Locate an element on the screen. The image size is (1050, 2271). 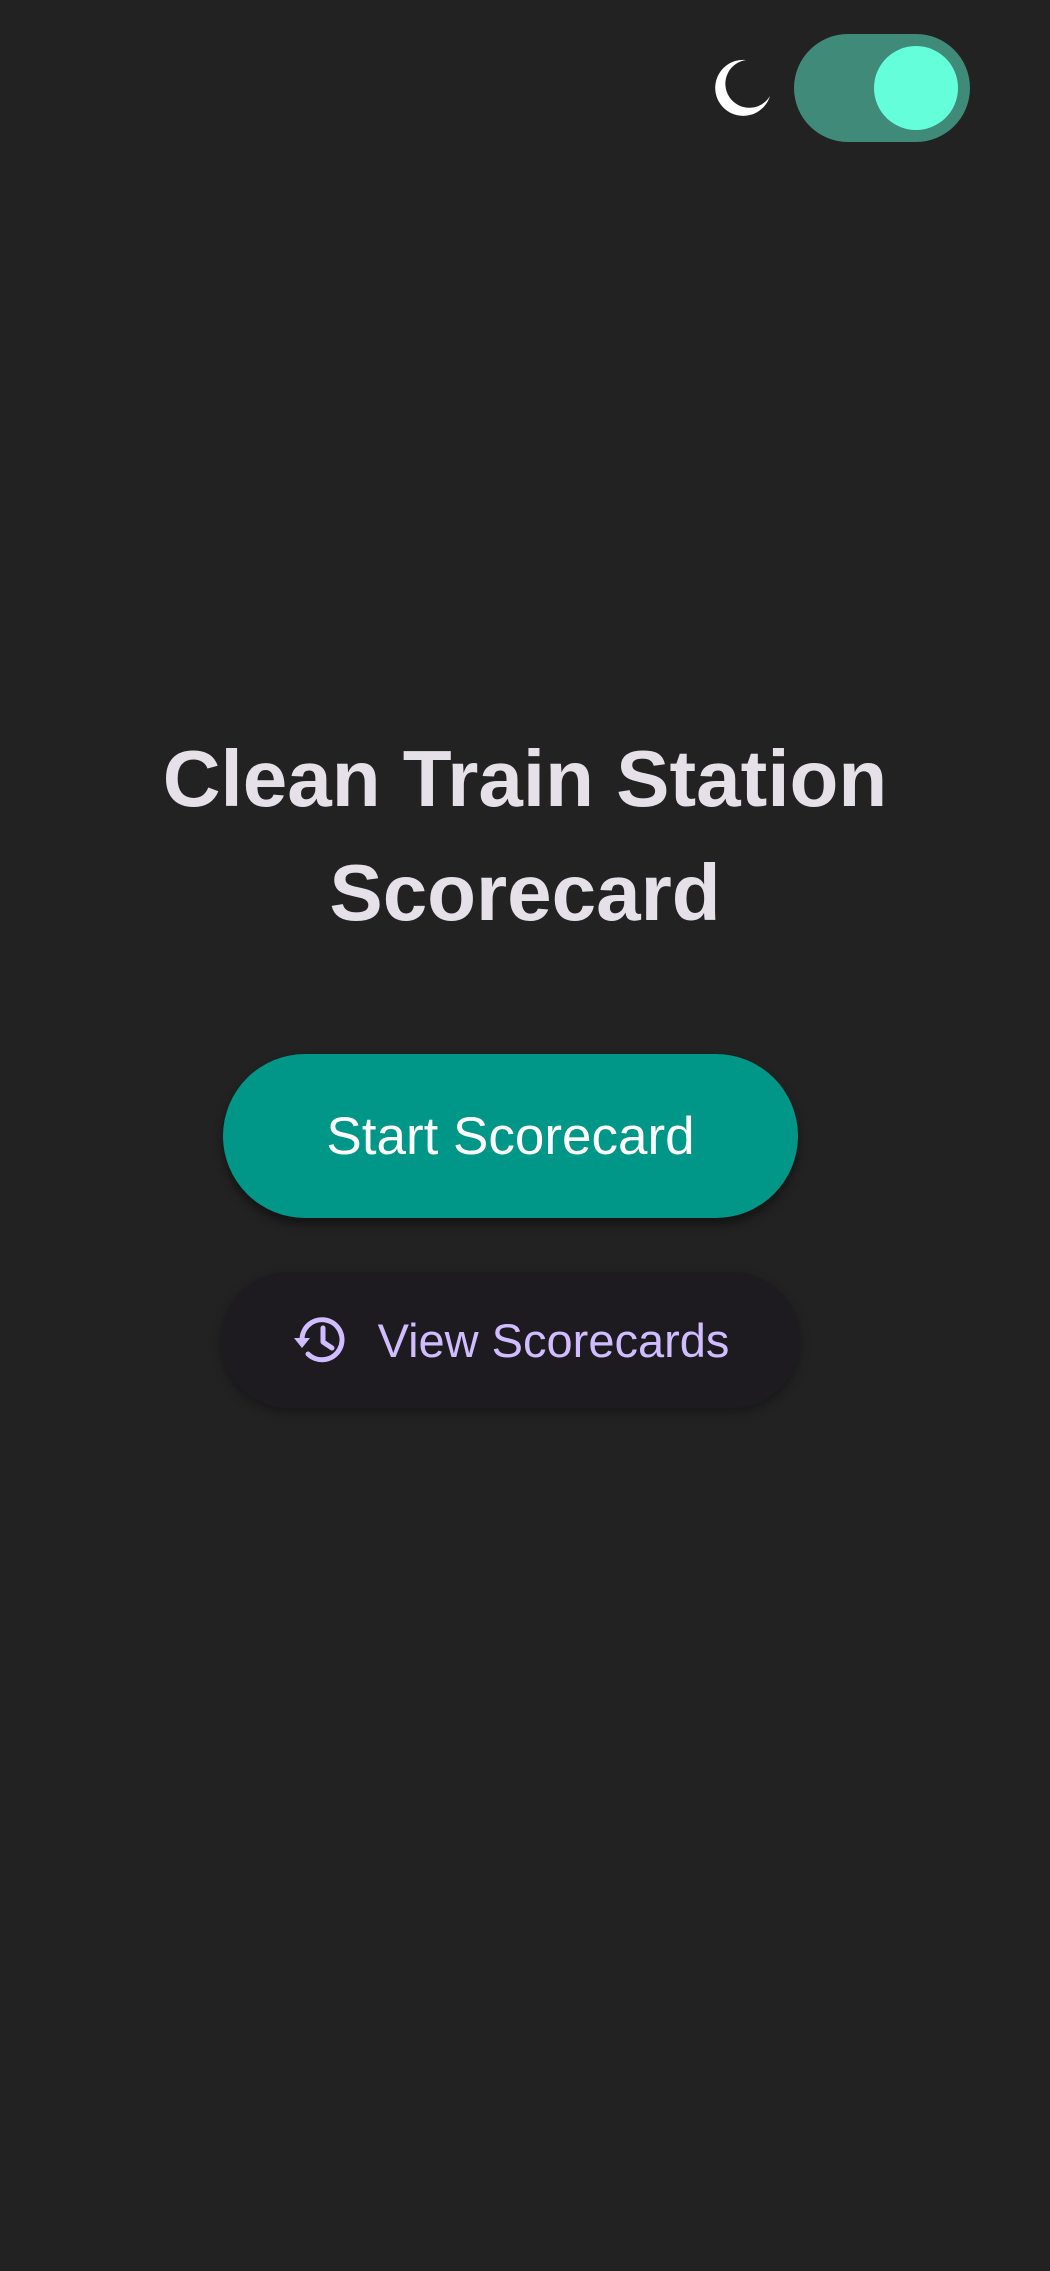
moon-icon is located at coordinates (742, 87).